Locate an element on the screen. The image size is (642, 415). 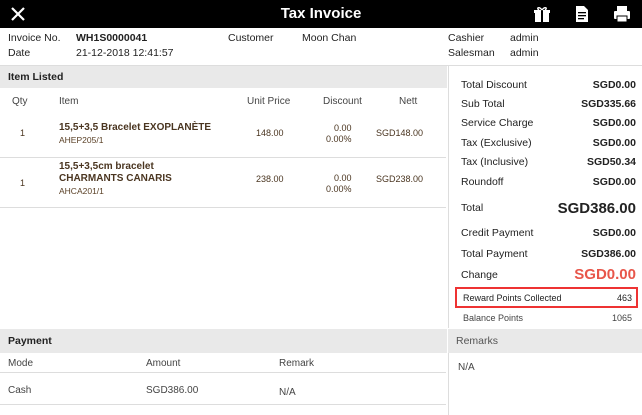
summary-label: Total is located at coordinates (472, 208).